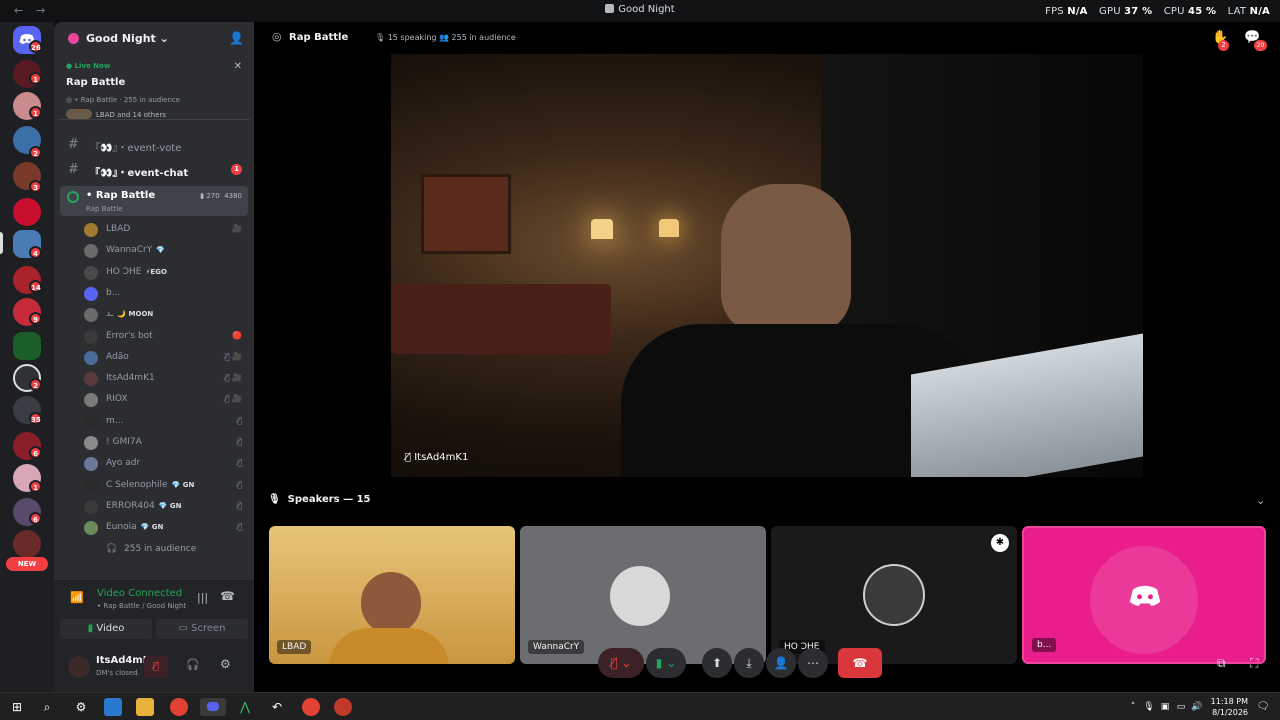  Describe the element at coordinates (717, 663) in the screenshot. I see `share-screen-button: ⬆` at that location.